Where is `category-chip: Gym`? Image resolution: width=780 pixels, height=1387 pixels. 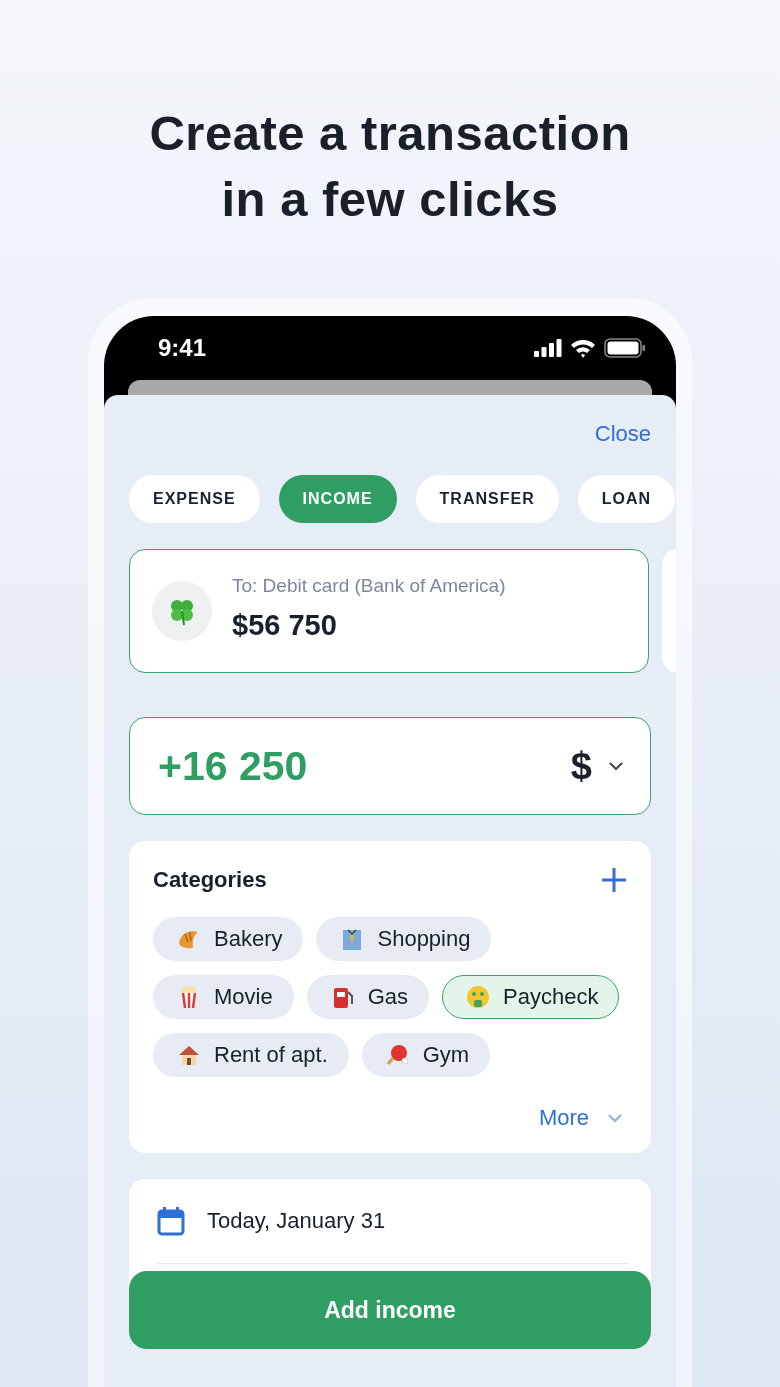
category-chip: Gym is located at coordinates (426, 1055).